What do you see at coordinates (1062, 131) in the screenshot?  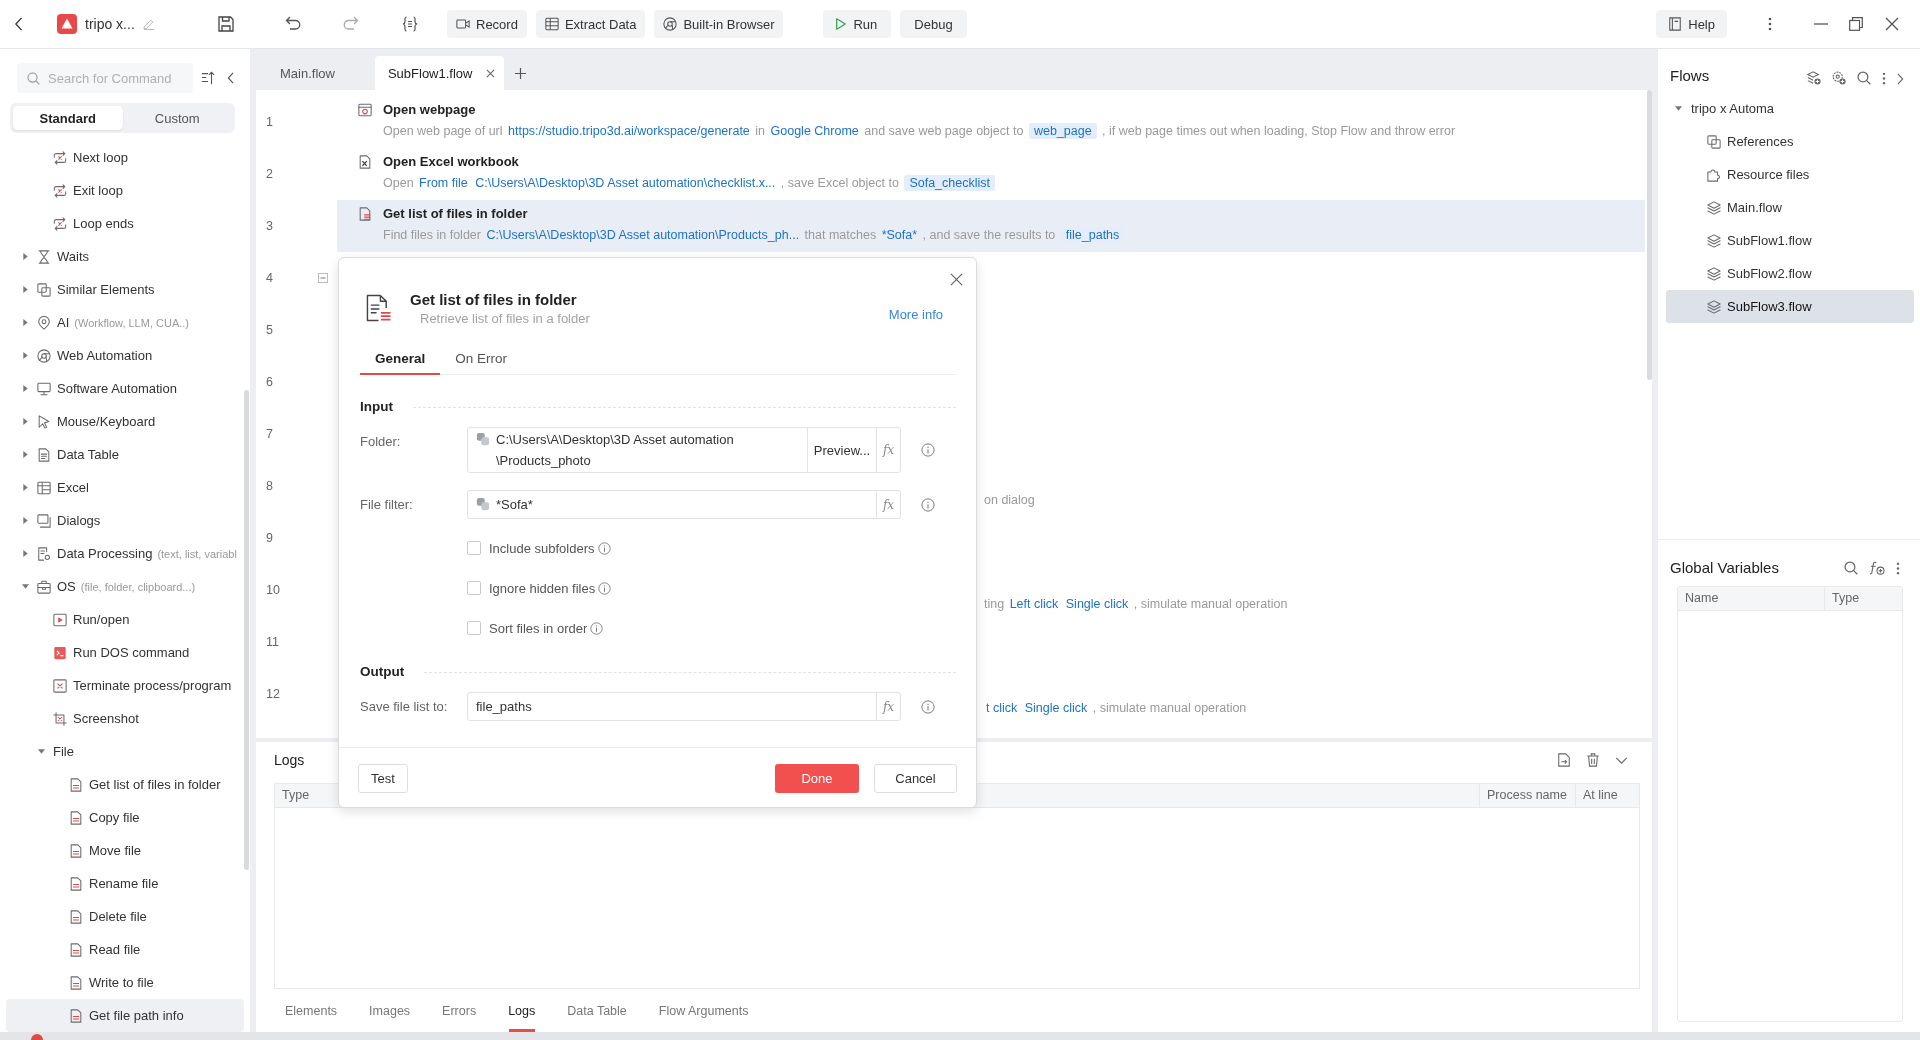 I see `variable-tag: web_page` at bounding box center [1062, 131].